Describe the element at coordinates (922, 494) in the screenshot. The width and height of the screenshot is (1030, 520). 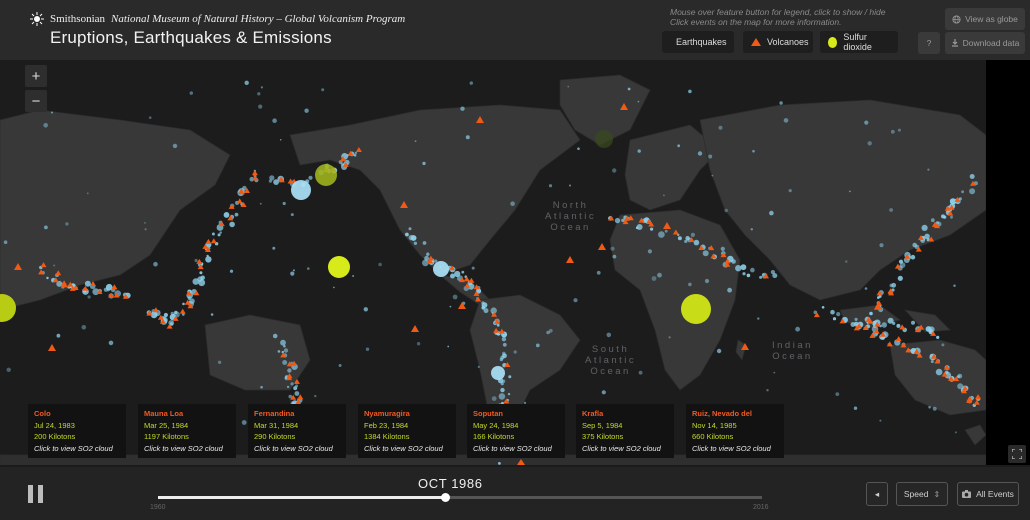
I see `speed-select: Speed ⇕` at that location.